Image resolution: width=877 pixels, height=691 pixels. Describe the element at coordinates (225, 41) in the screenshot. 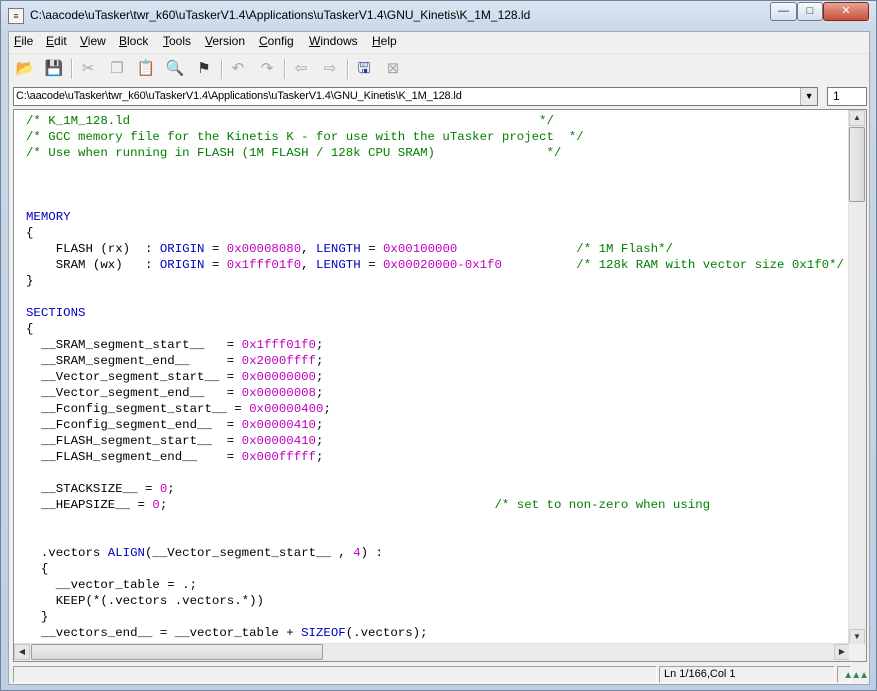

I see `menu-version: Version` at that location.